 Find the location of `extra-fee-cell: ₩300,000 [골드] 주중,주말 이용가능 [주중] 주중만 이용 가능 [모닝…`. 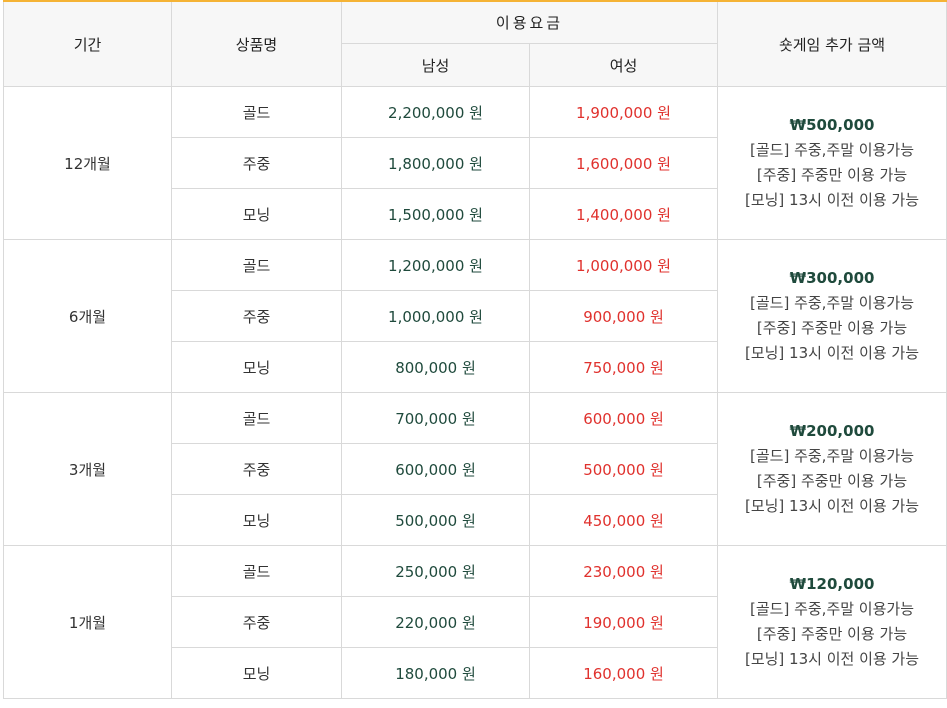

extra-fee-cell: ₩300,000 [골드] 주중,주말 이용가능 [주중] 주중만 이용 가능 [모닝… is located at coordinates (832, 316).